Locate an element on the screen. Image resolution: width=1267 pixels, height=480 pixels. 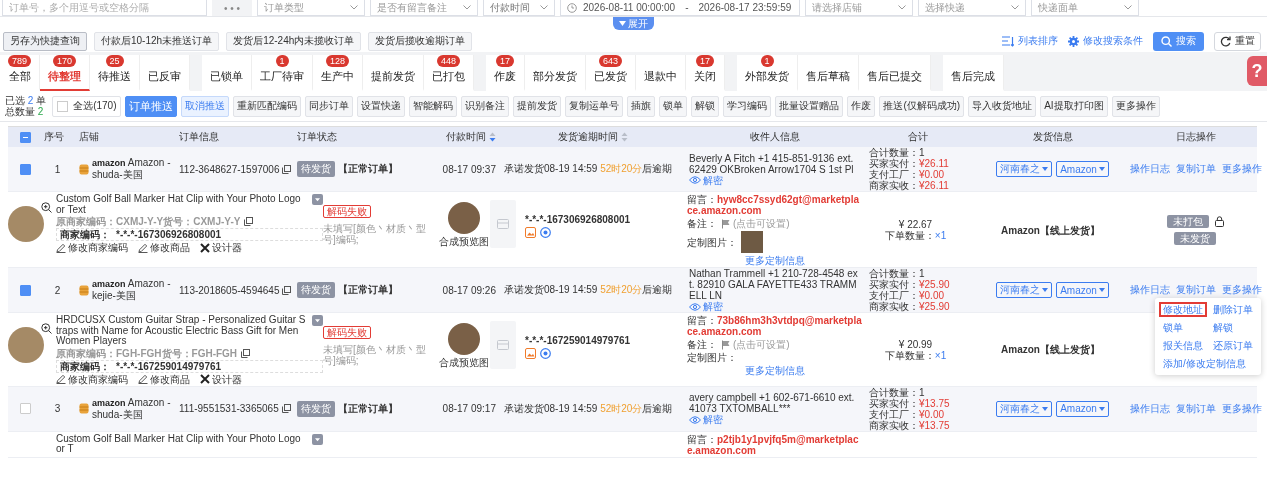
action-button: 解锁 is located at coordinates (705, 106).